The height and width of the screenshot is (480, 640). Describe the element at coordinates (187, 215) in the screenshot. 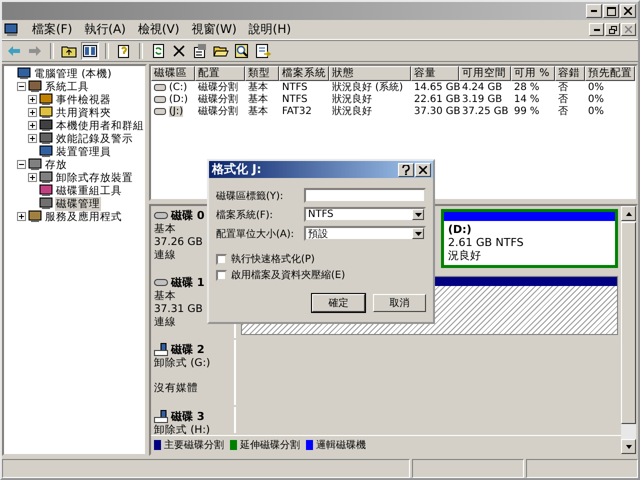

I see `disk-name: 磁碟 0` at that location.